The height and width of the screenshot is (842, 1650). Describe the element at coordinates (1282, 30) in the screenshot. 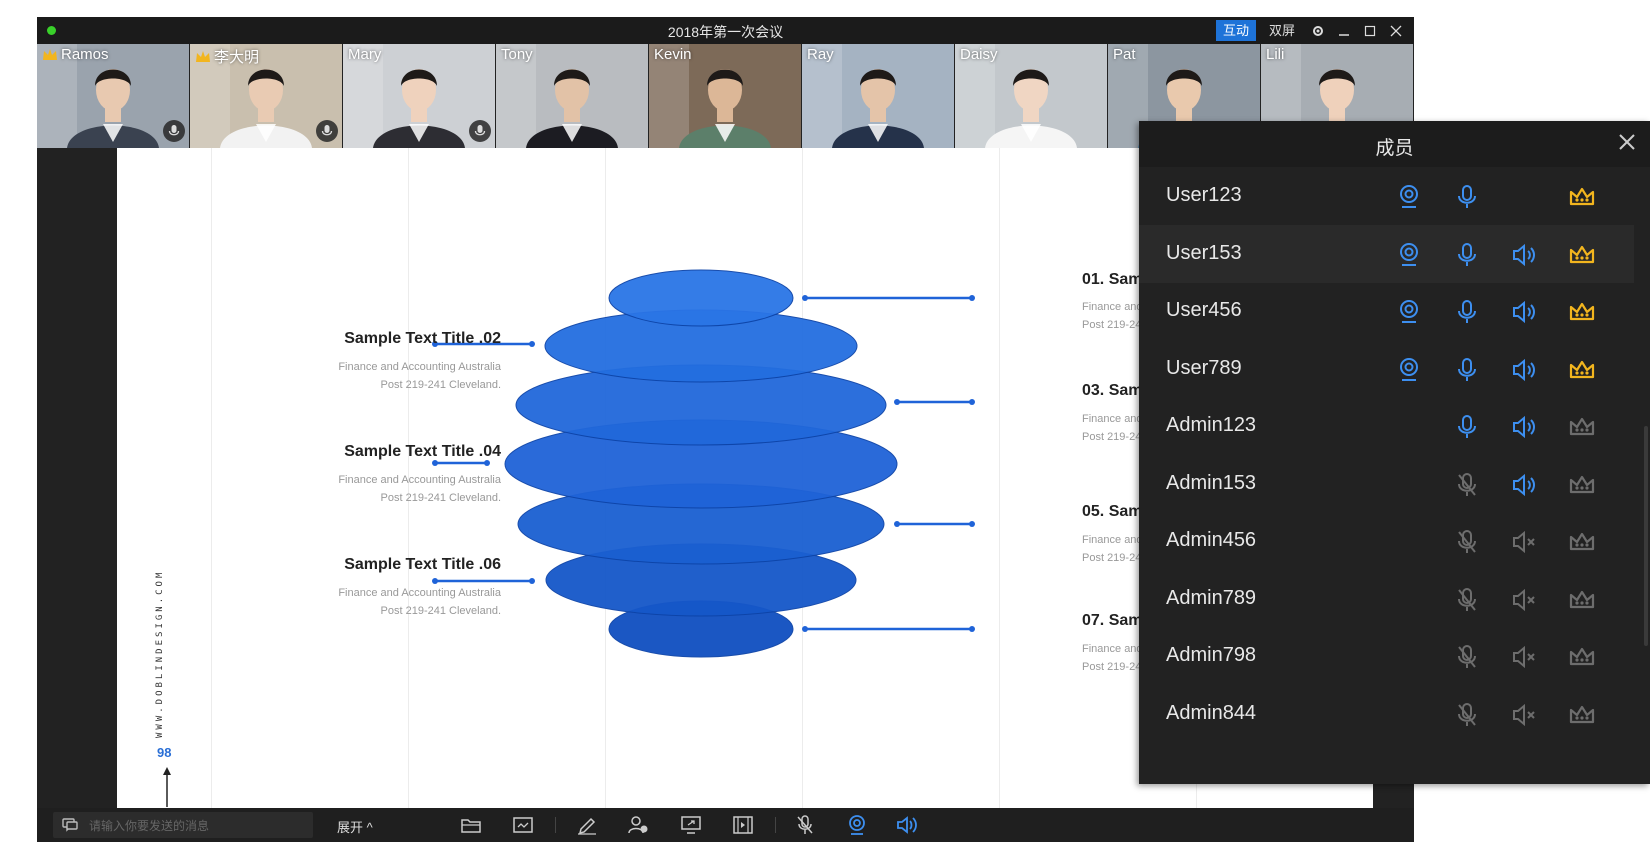

I see `dual-screen-button: 双屏` at that location.